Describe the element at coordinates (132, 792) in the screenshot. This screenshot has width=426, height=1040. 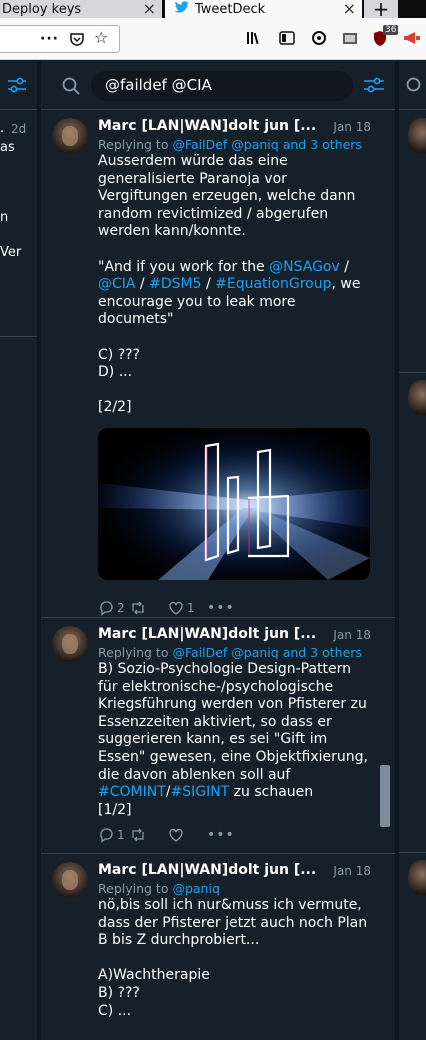
I see `tweet-link: #COMINT` at that location.